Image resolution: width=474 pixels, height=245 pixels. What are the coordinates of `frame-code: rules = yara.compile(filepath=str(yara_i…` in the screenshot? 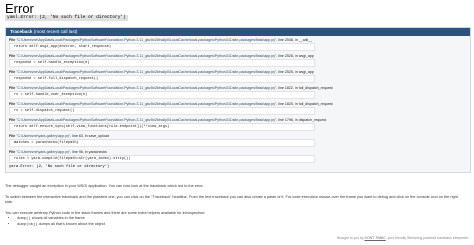 It's located at (162, 159).